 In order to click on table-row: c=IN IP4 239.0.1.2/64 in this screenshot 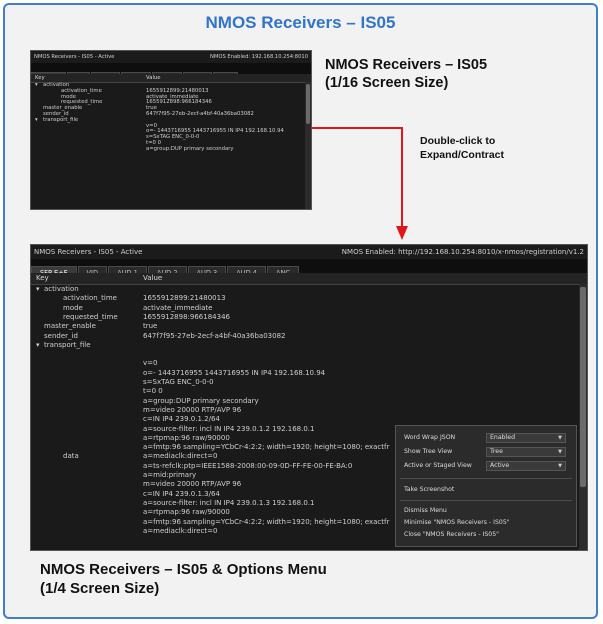, I will do `click(309, 419)`.